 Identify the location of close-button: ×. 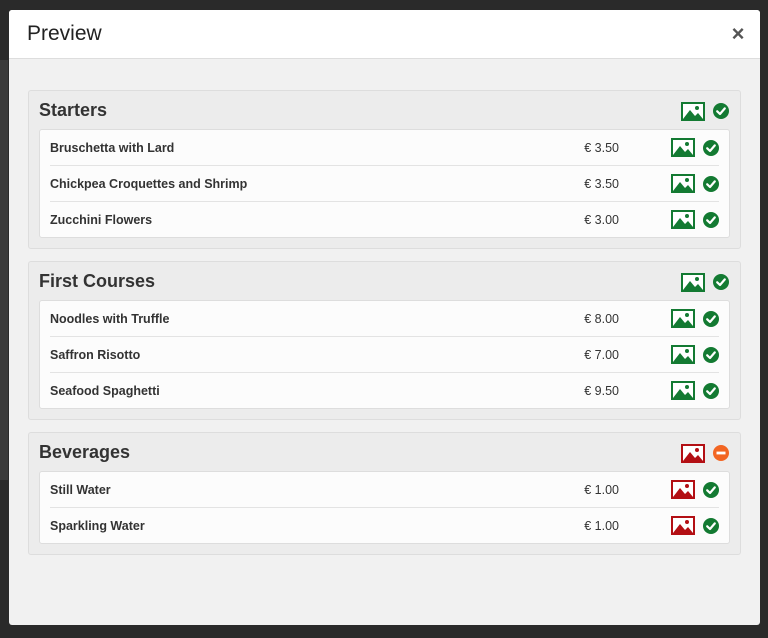
(738, 34).